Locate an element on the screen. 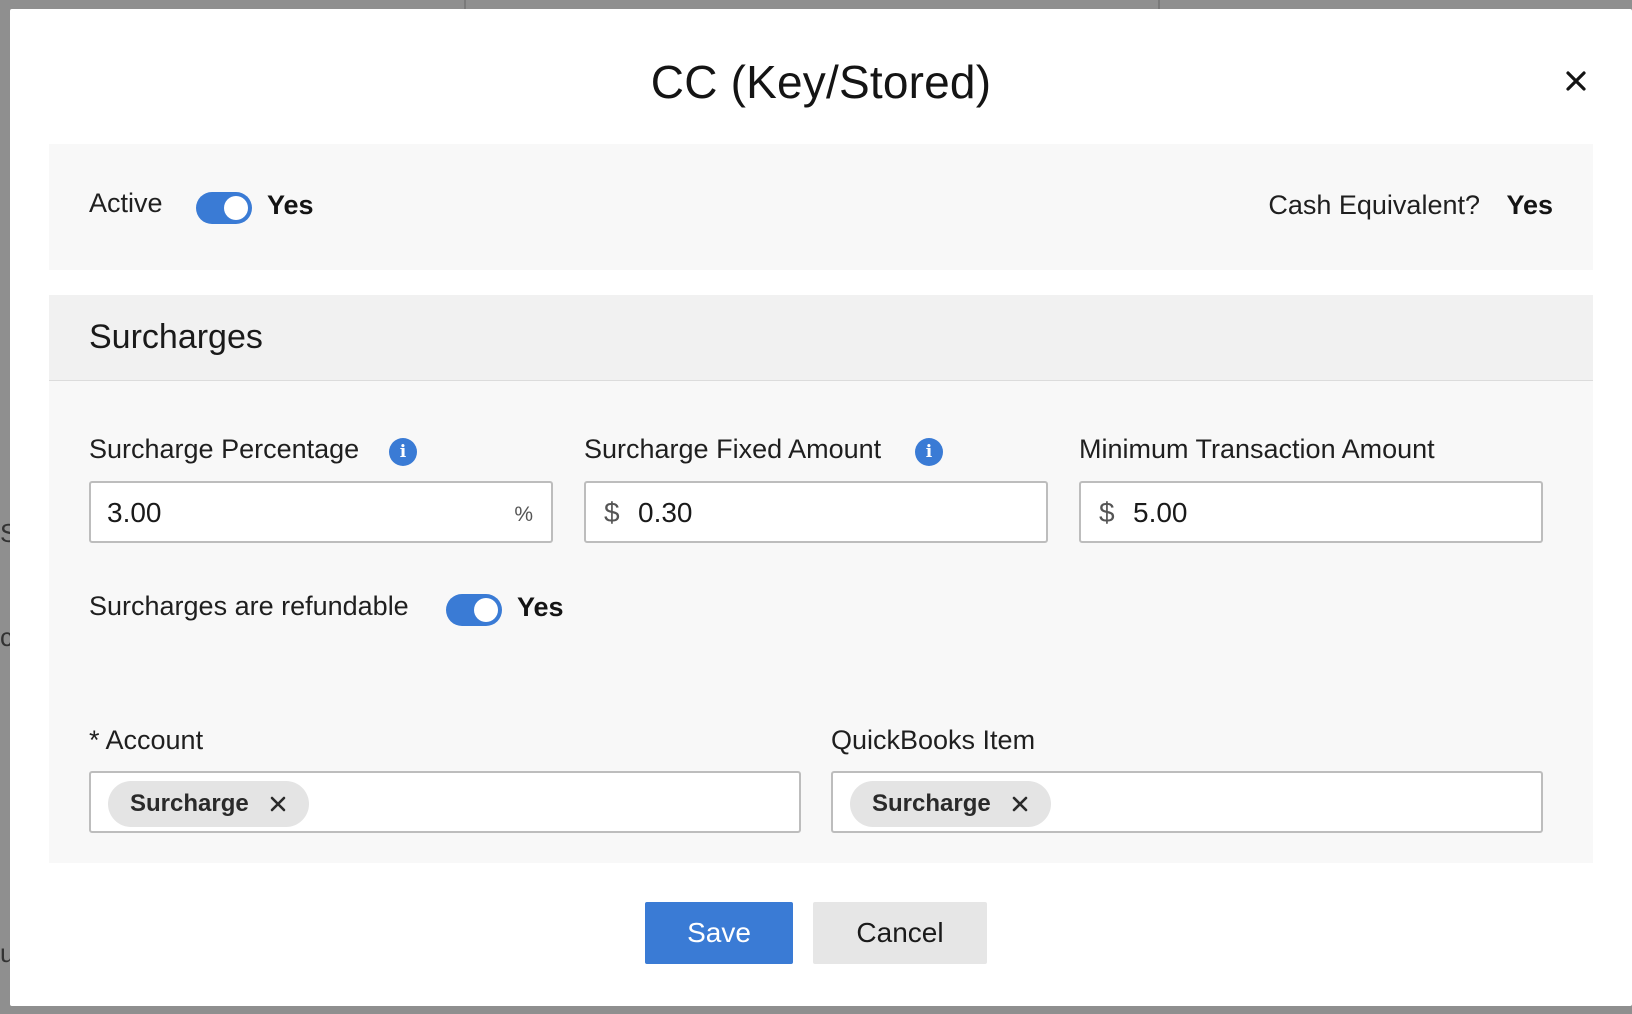  close-button is located at coordinates (1576, 81).